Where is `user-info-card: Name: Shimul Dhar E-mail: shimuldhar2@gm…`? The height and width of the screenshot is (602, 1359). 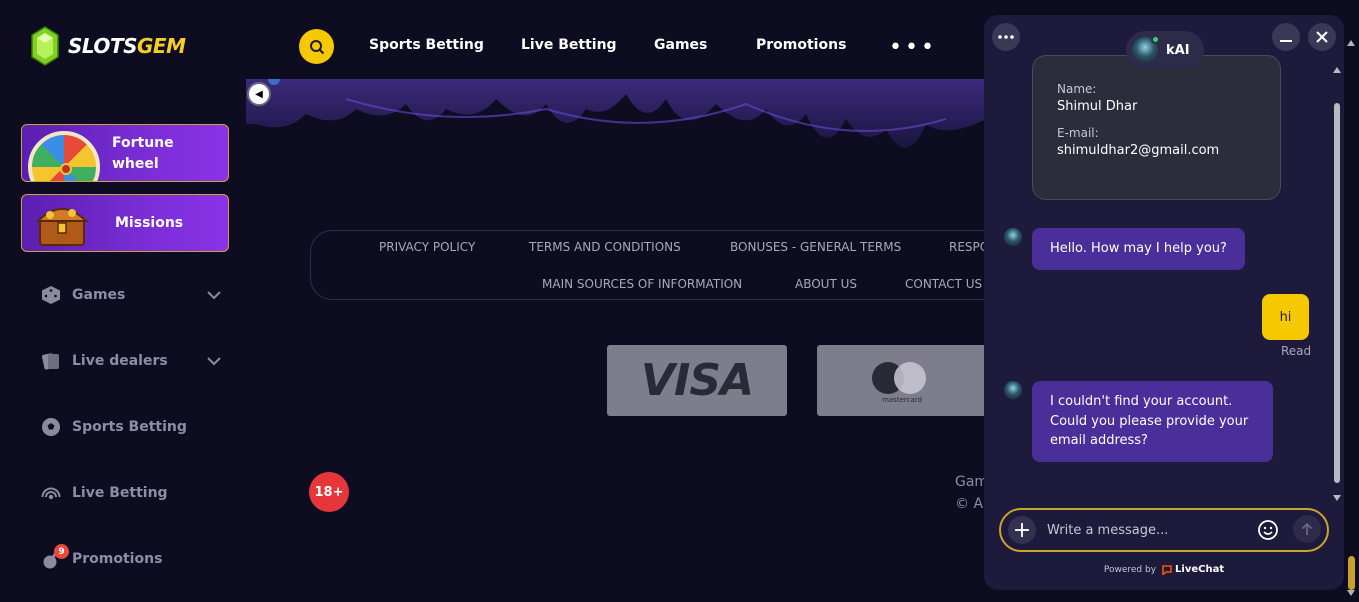 user-info-card: Name: Shimul Dhar E-mail: shimuldhar2@gm… is located at coordinates (1156, 127).